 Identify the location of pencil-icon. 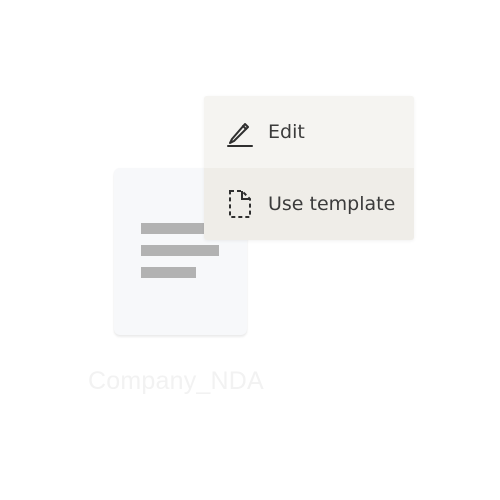
(240, 135).